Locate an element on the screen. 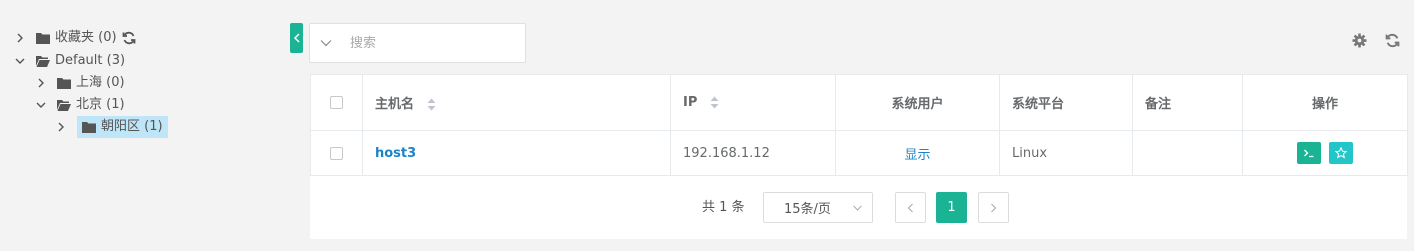 Image resolution: width=1414 pixels, height=251 pixels. tree-node-default: Default (3) is located at coordinates (69, 61).